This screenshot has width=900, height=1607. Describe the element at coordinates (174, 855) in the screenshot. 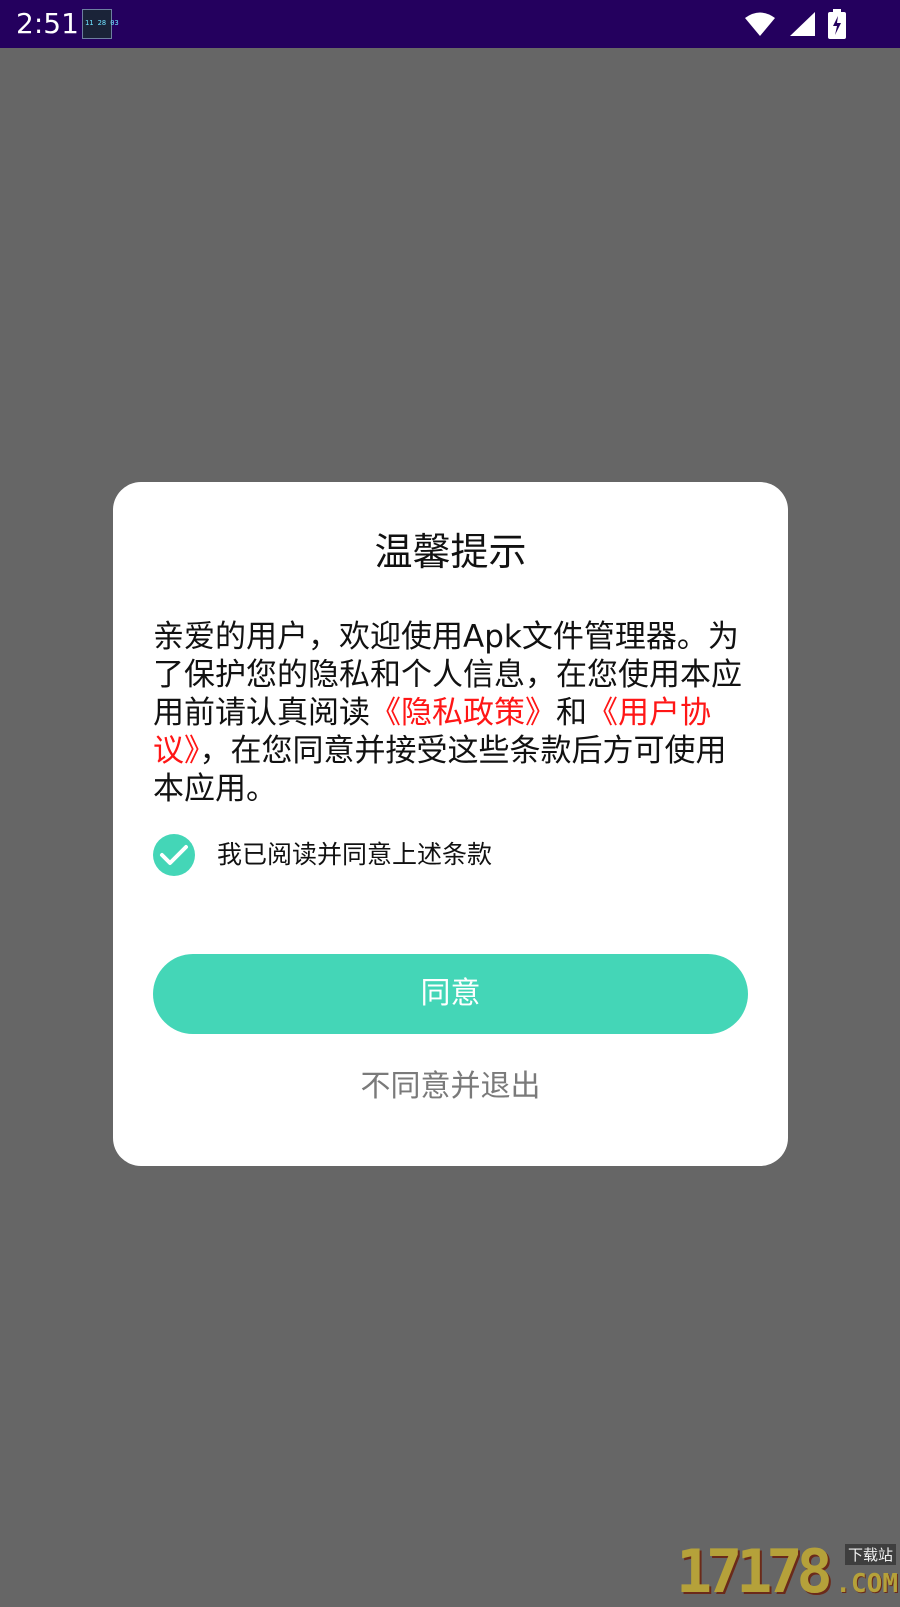

I see `checkbox-checked-icon` at that location.